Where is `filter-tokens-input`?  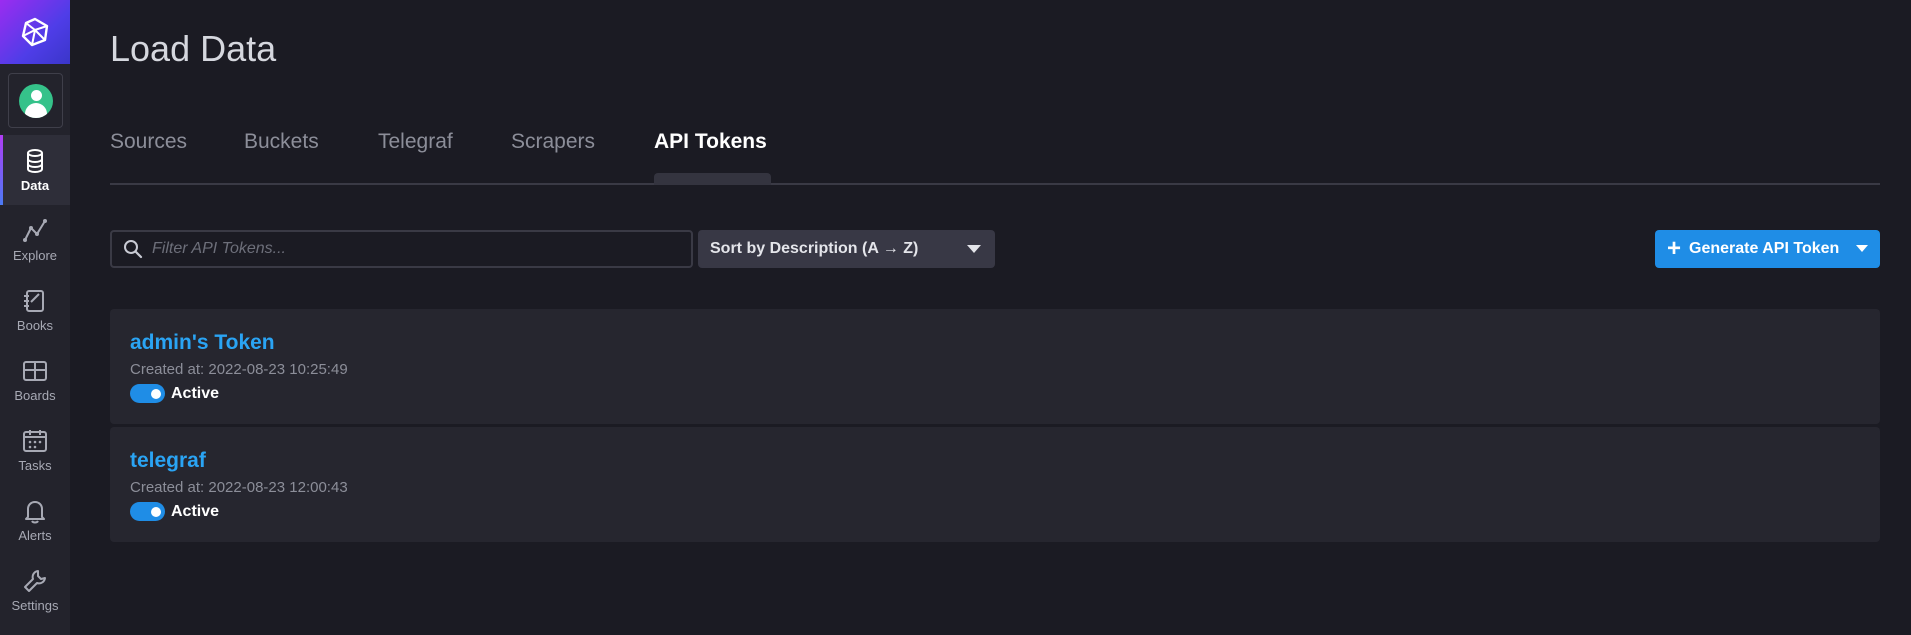
filter-tokens-input is located at coordinates (412, 249).